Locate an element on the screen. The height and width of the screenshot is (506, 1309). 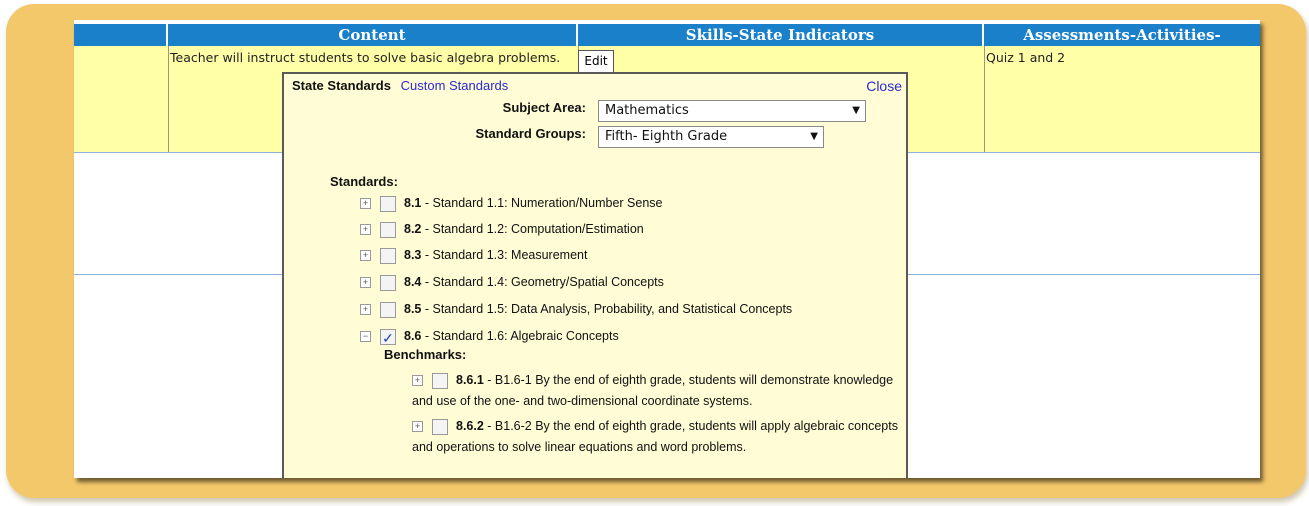
subject-area-value: Mathematics is located at coordinates (647, 110).